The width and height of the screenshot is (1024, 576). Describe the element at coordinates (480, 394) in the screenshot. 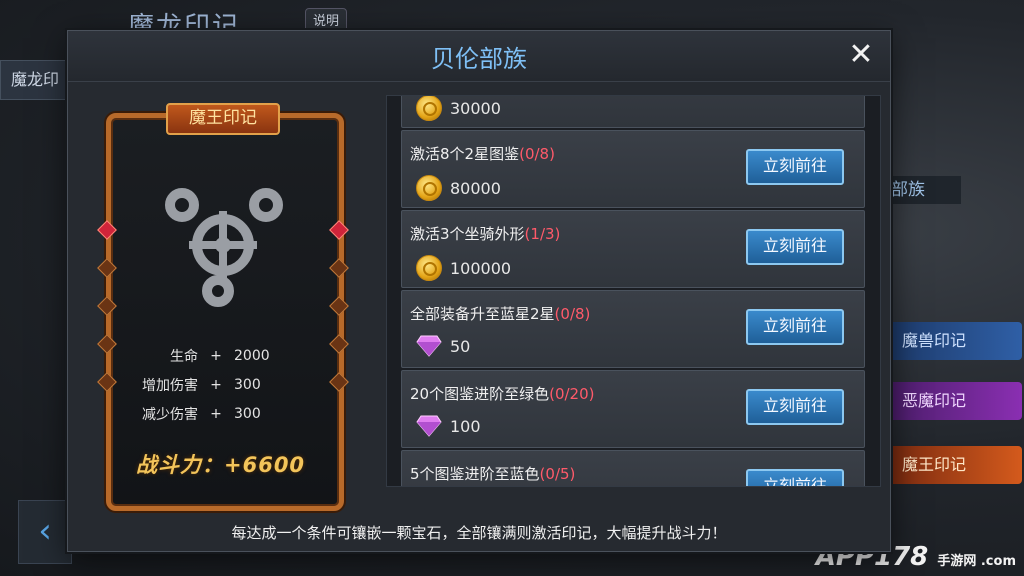

I see `task-title-text: 20个图鉴进阶至绿色` at that location.